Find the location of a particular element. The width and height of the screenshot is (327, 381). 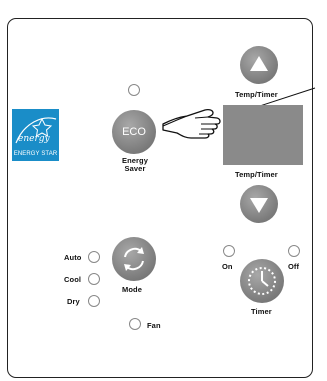

energy-star-icon: energy is located at coordinates (36, 130).